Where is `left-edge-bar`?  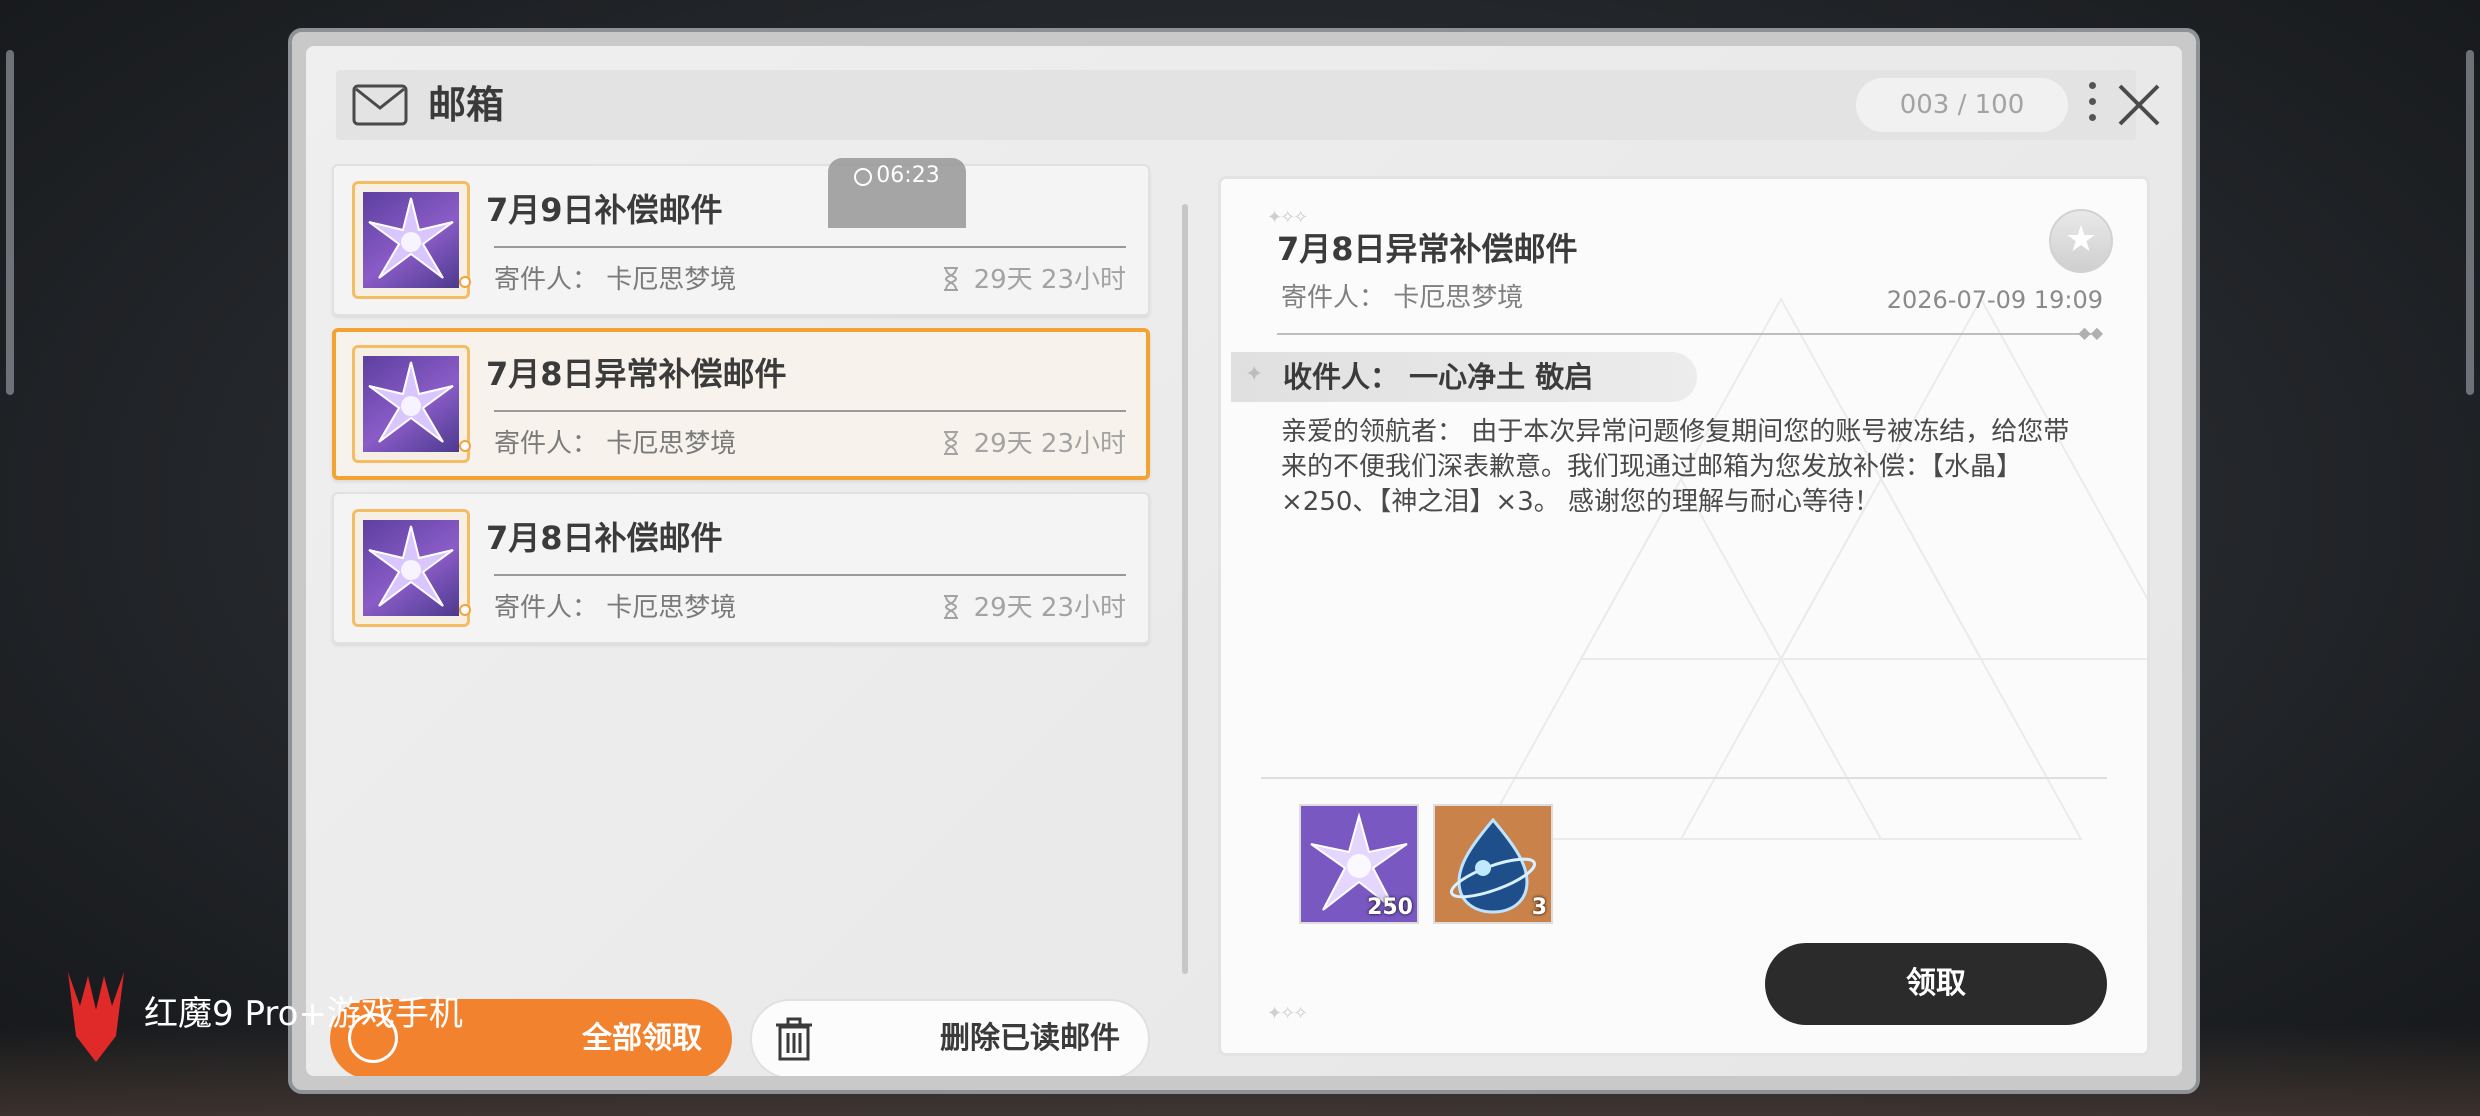 left-edge-bar is located at coordinates (10, 222).